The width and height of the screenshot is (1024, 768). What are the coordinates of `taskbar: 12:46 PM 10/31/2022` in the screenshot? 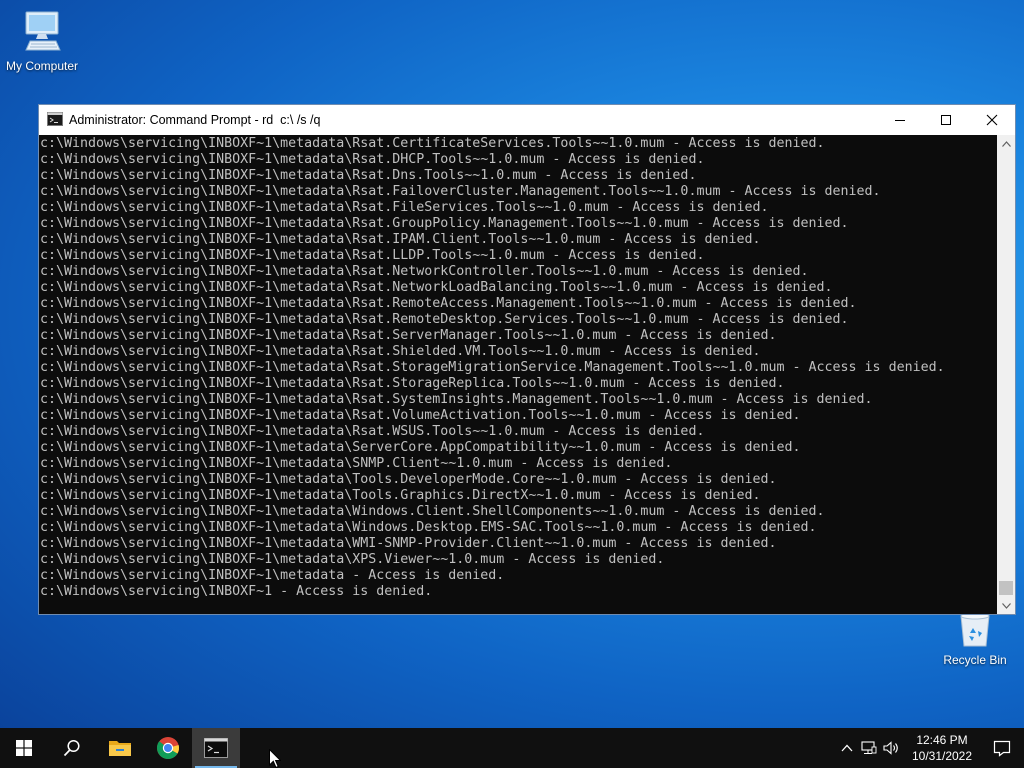 It's located at (512, 748).